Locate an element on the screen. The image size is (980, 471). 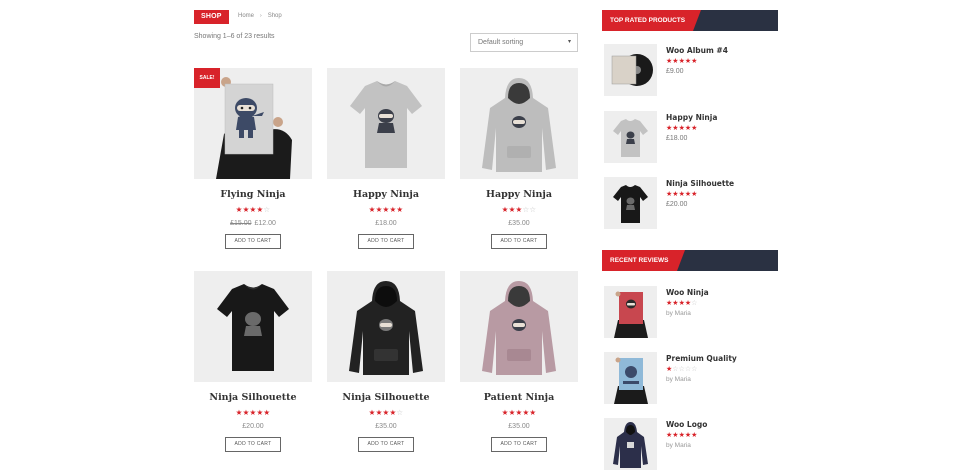
product-name: Woo Album #4 is located at coordinates (697, 50).